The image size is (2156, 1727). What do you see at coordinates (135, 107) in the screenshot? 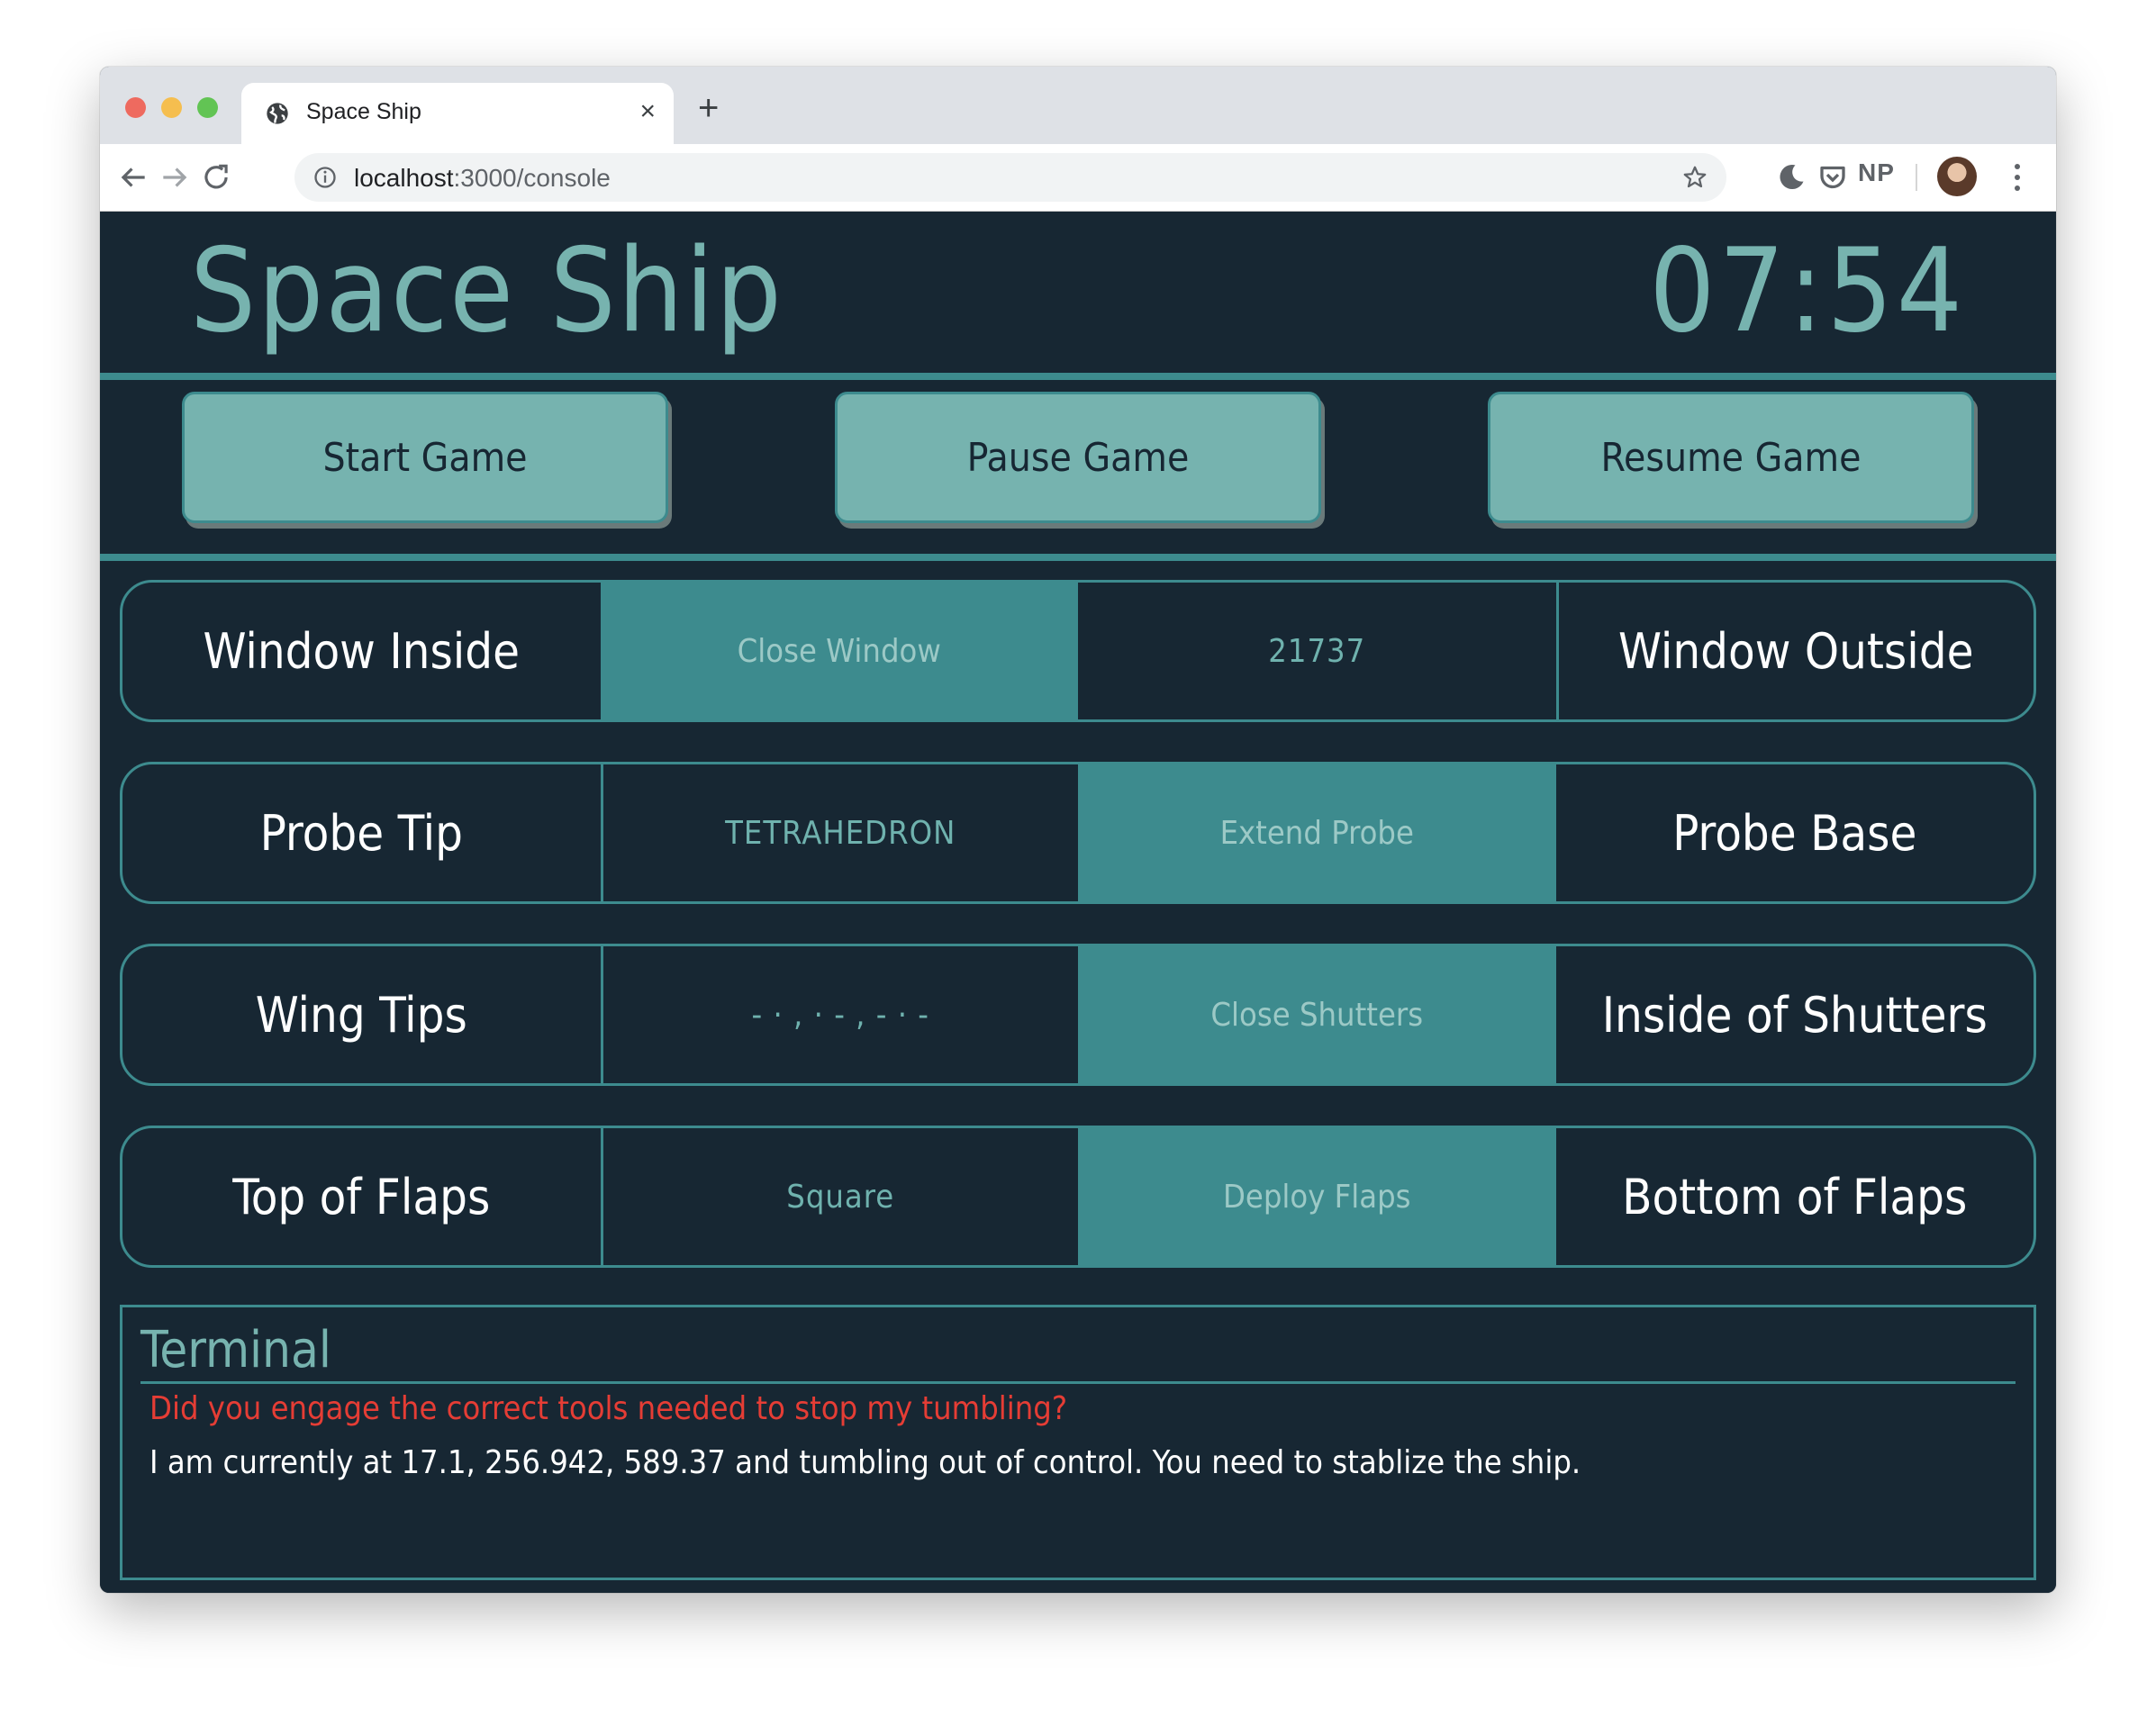
I see `close-window-button` at bounding box center [135, 107].